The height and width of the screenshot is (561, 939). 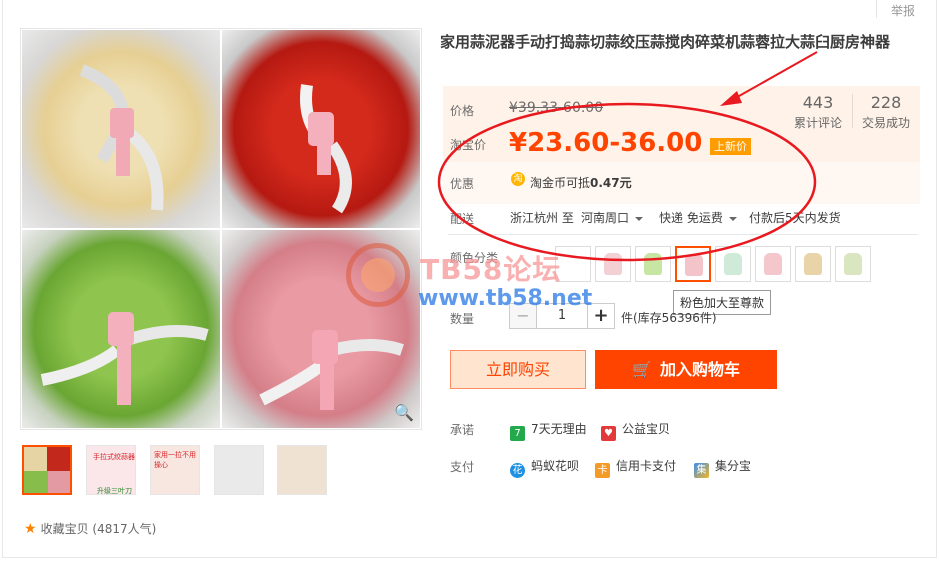 What do you see at coordinates (124, 529) in the screenshot?
I see `favorite-count: (4817人气)` at bounding box center [124, 529].